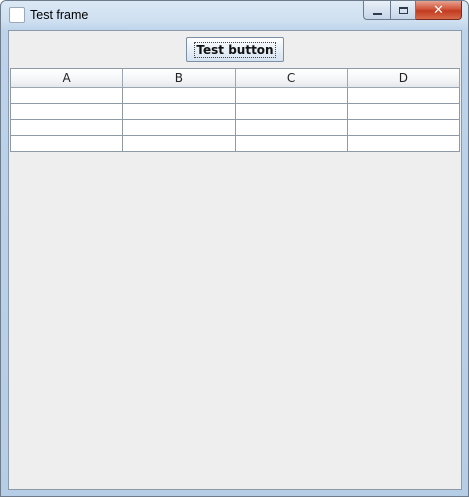 Image resolution: width=469 pixels, height=497 pixels. I want to click on minimize-icon, so click(377, 13).